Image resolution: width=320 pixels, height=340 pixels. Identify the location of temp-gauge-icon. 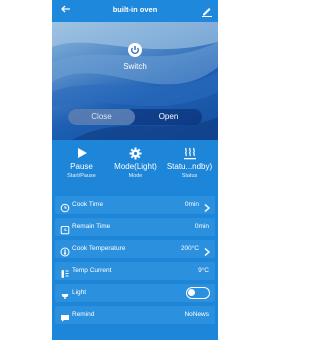
(65, 272).